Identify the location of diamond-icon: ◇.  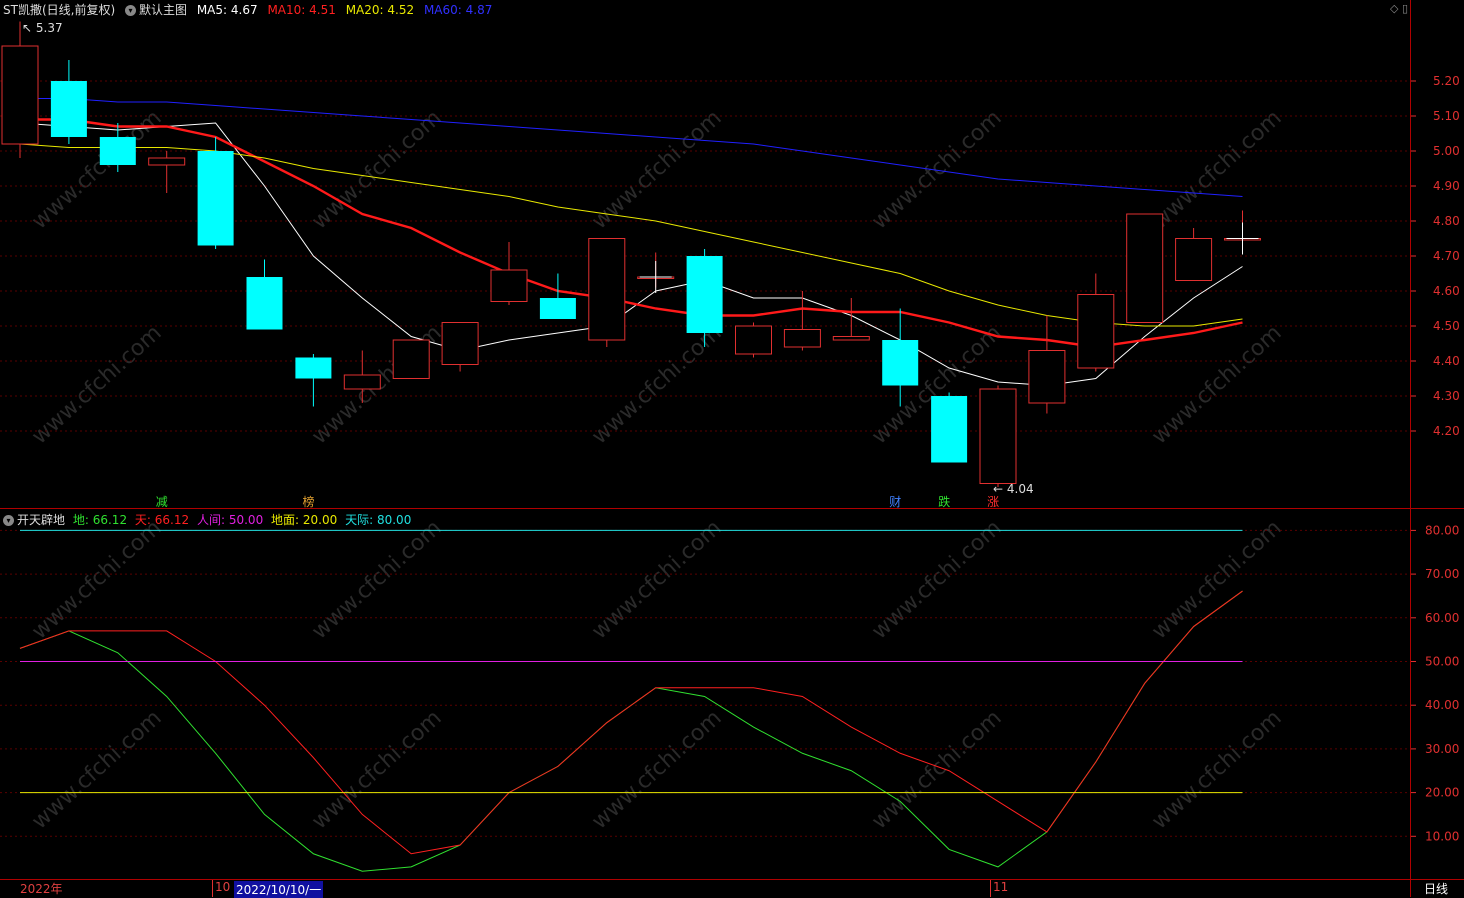
(1394, 8).